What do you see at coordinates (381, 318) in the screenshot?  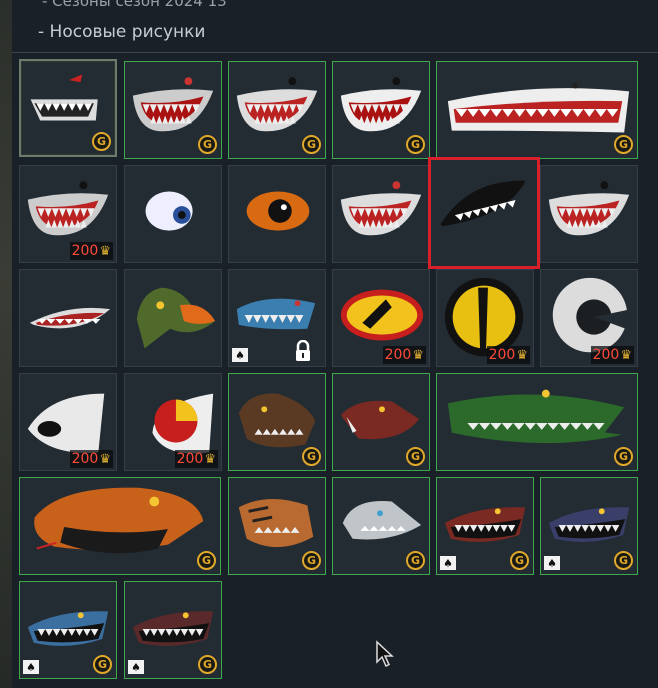 I see `tile-eye-yellow-red: 200 ♛` at bounding box center [381, 318].